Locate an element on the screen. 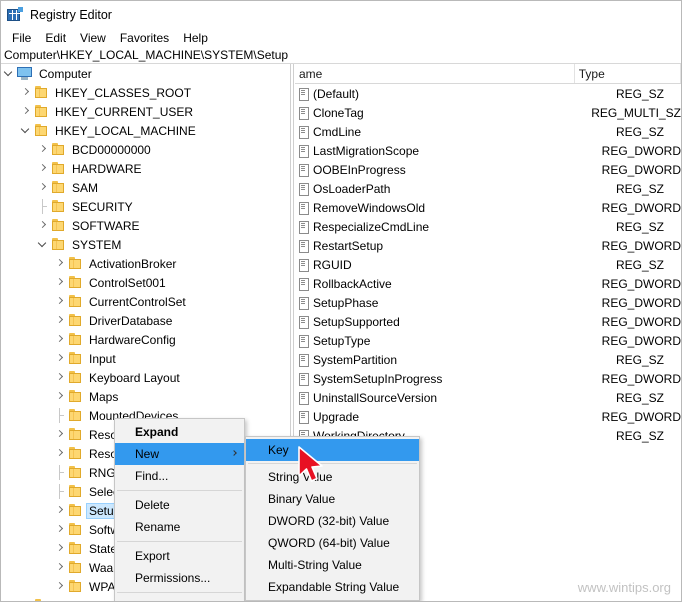  context-menu-item-new: New is located at coordinates (179, 454).